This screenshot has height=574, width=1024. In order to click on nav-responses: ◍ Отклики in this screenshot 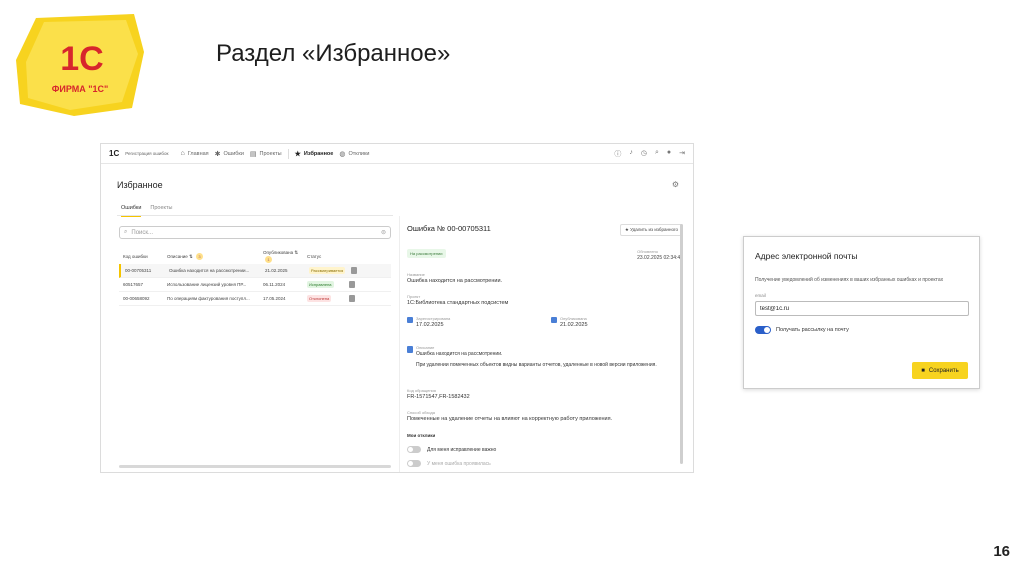, I will do `click(354, 154)`.